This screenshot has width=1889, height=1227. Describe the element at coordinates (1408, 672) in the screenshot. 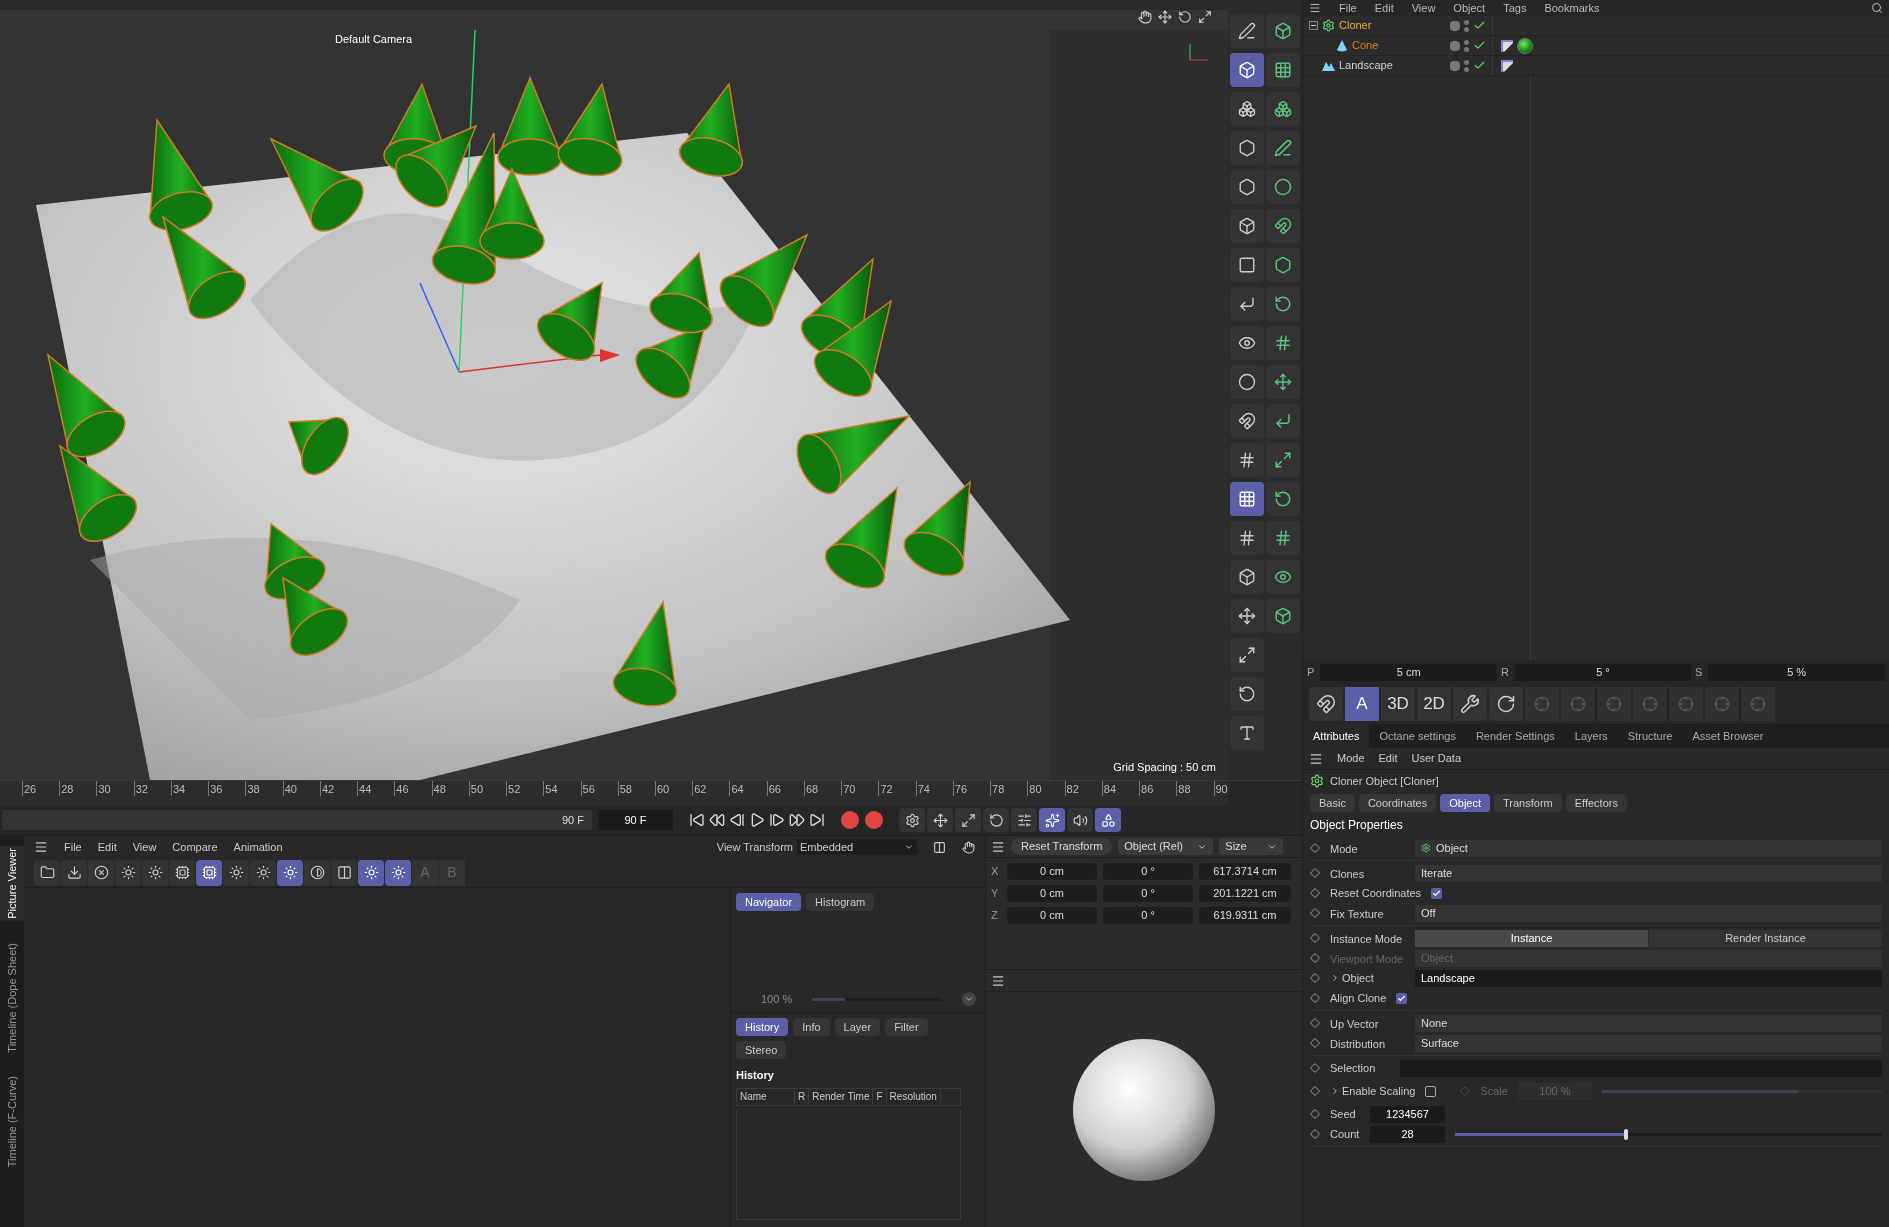

I see `snap-value-field: 5 cm` at that location.